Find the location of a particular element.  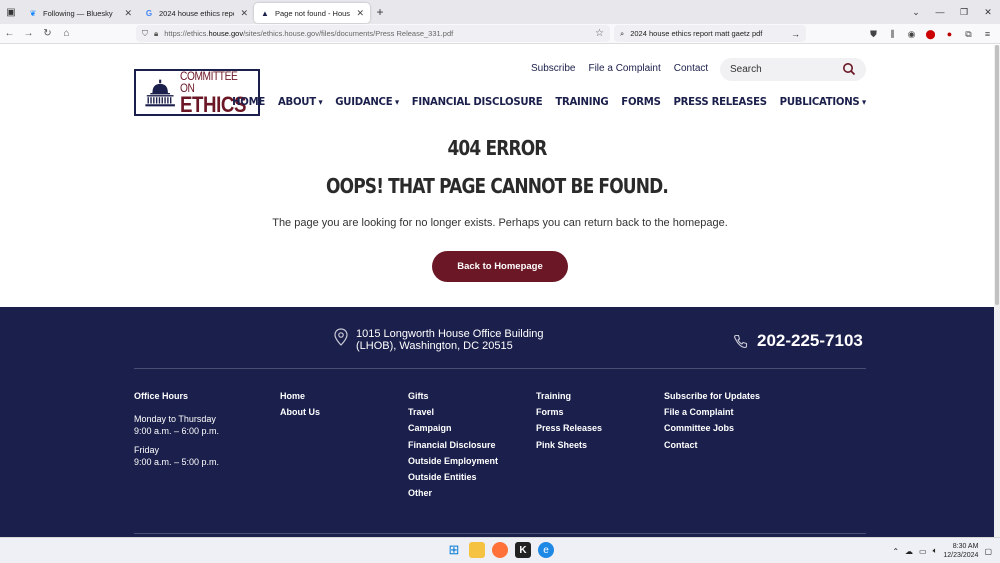

subscribe-link: Subscribe is located at coordinates (553, 68).